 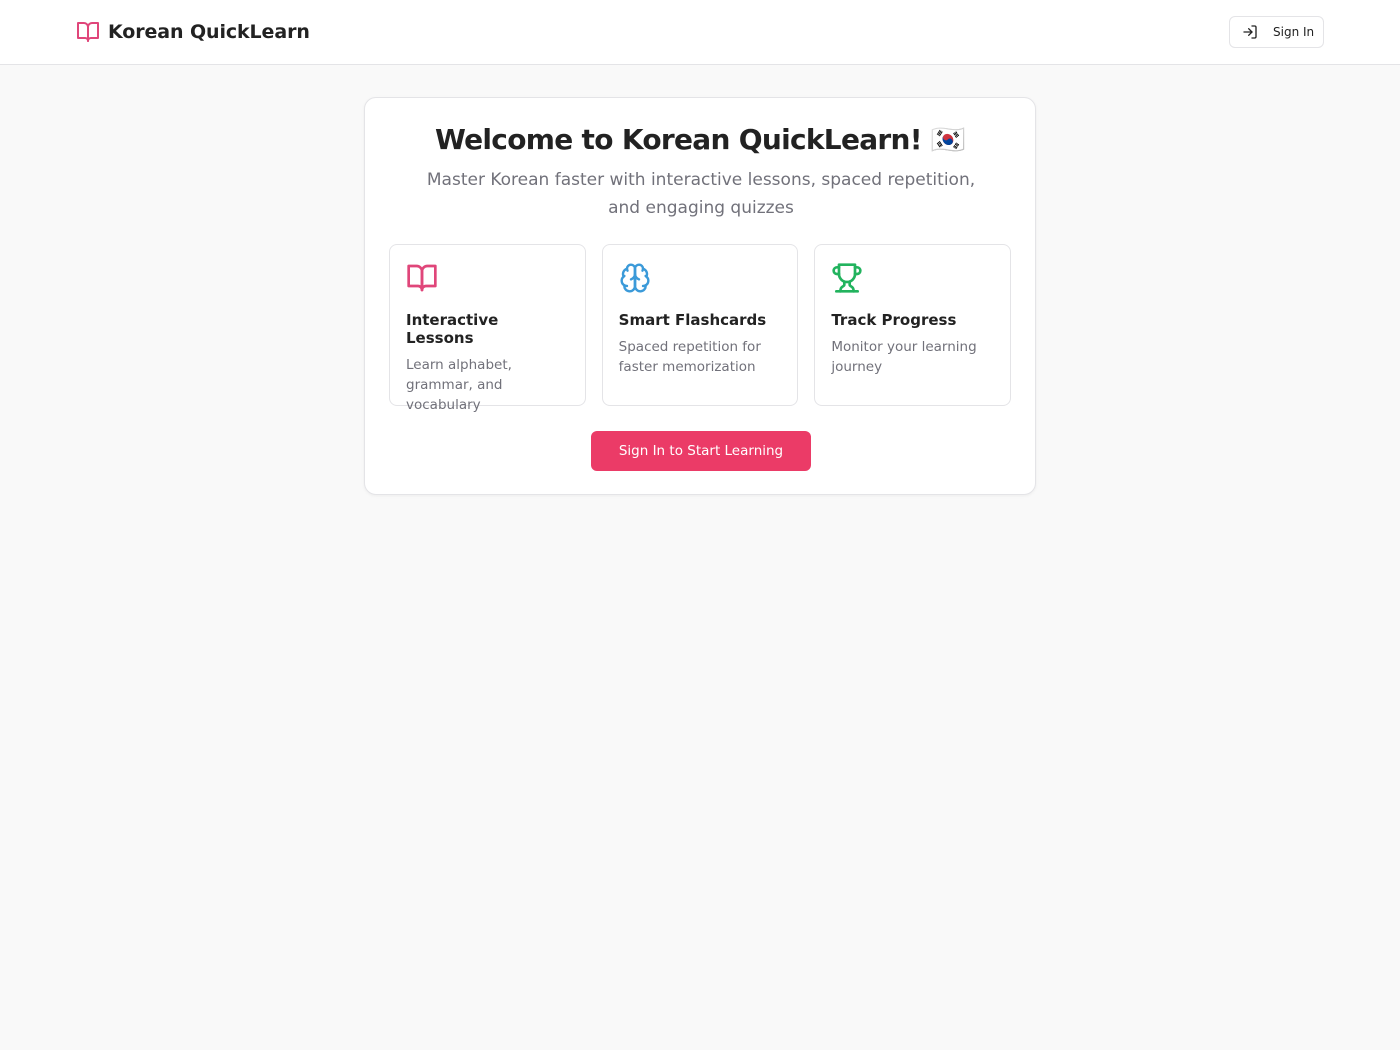 I want to click on feature-description: Learn alphabet, grammar, and vocabulary, so click(x=459, y=385).